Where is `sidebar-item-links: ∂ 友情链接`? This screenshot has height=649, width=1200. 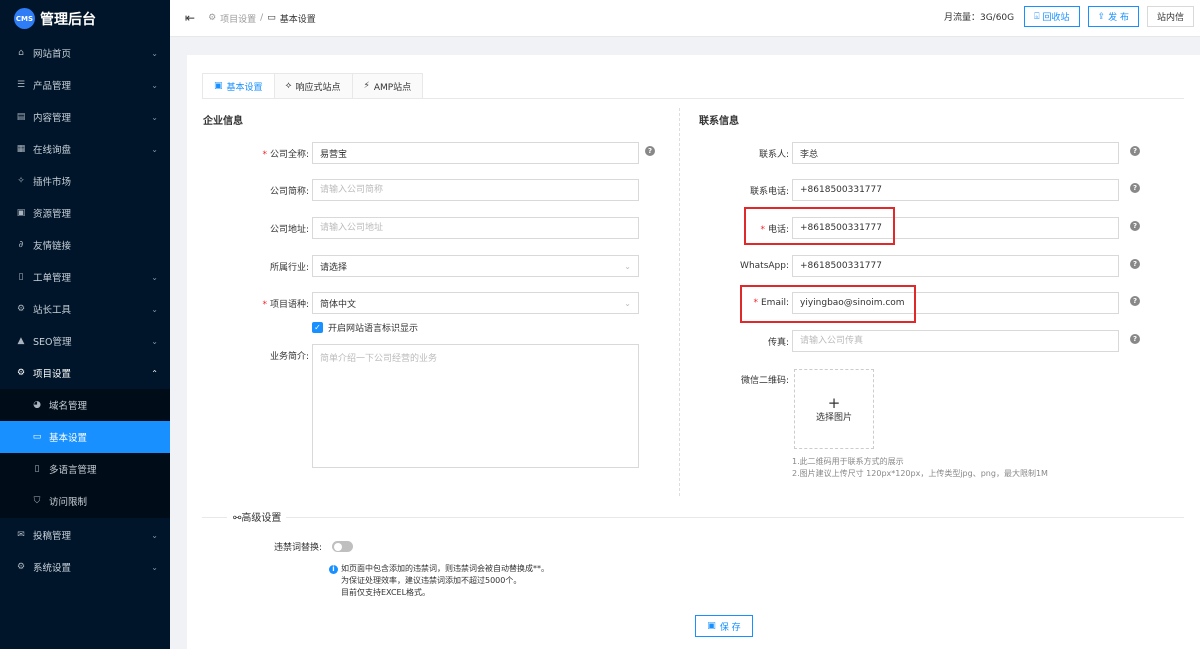
sidebar-item-links: ∂ 友情链接 is located at coordinates (85, 245).